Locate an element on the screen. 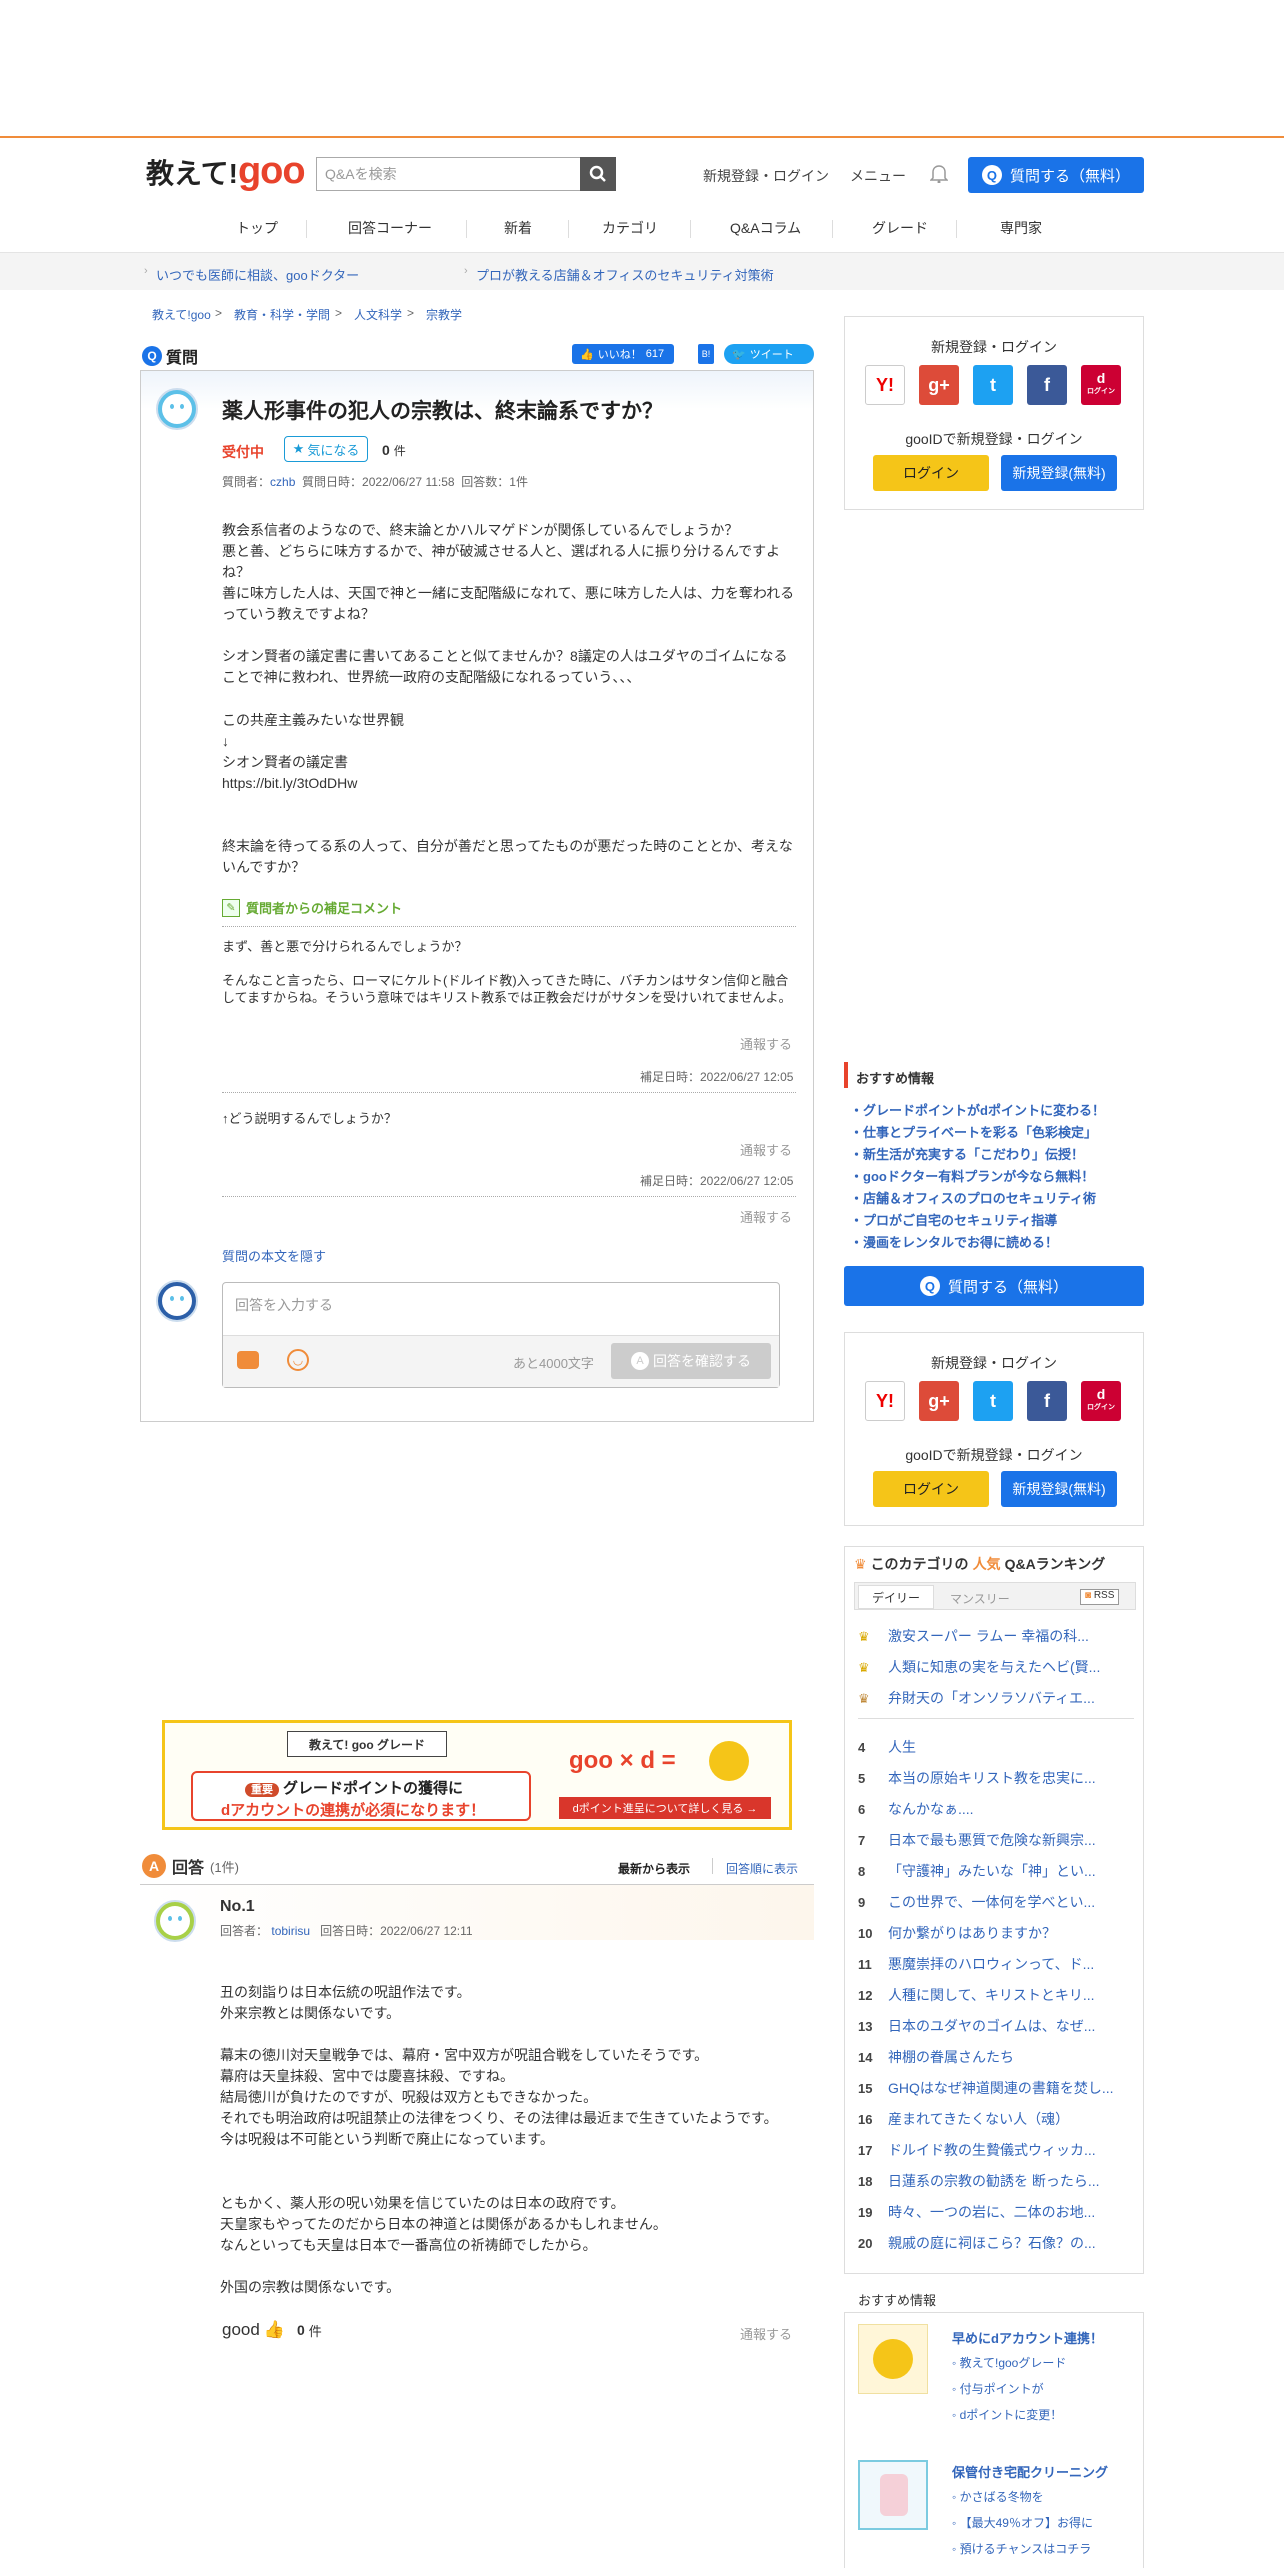 This screenshot has height=2568, width=1284. answerer-avatar is located at coordinates (175, 1921).